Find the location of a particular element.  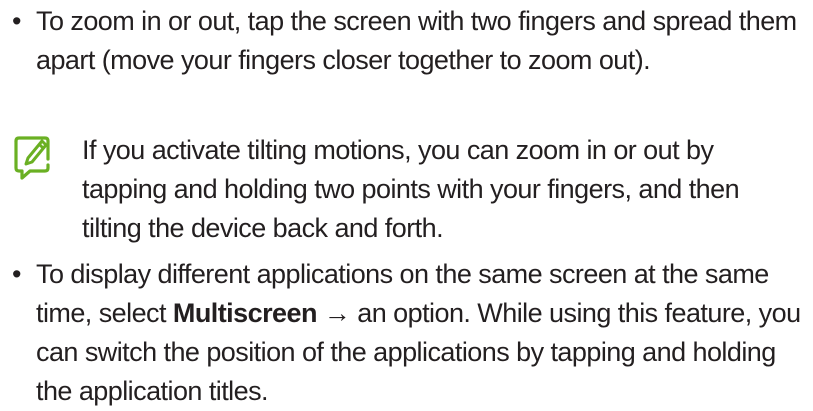

multiscreen-keyword: Multiscreen is located at coordinates (245, 313).